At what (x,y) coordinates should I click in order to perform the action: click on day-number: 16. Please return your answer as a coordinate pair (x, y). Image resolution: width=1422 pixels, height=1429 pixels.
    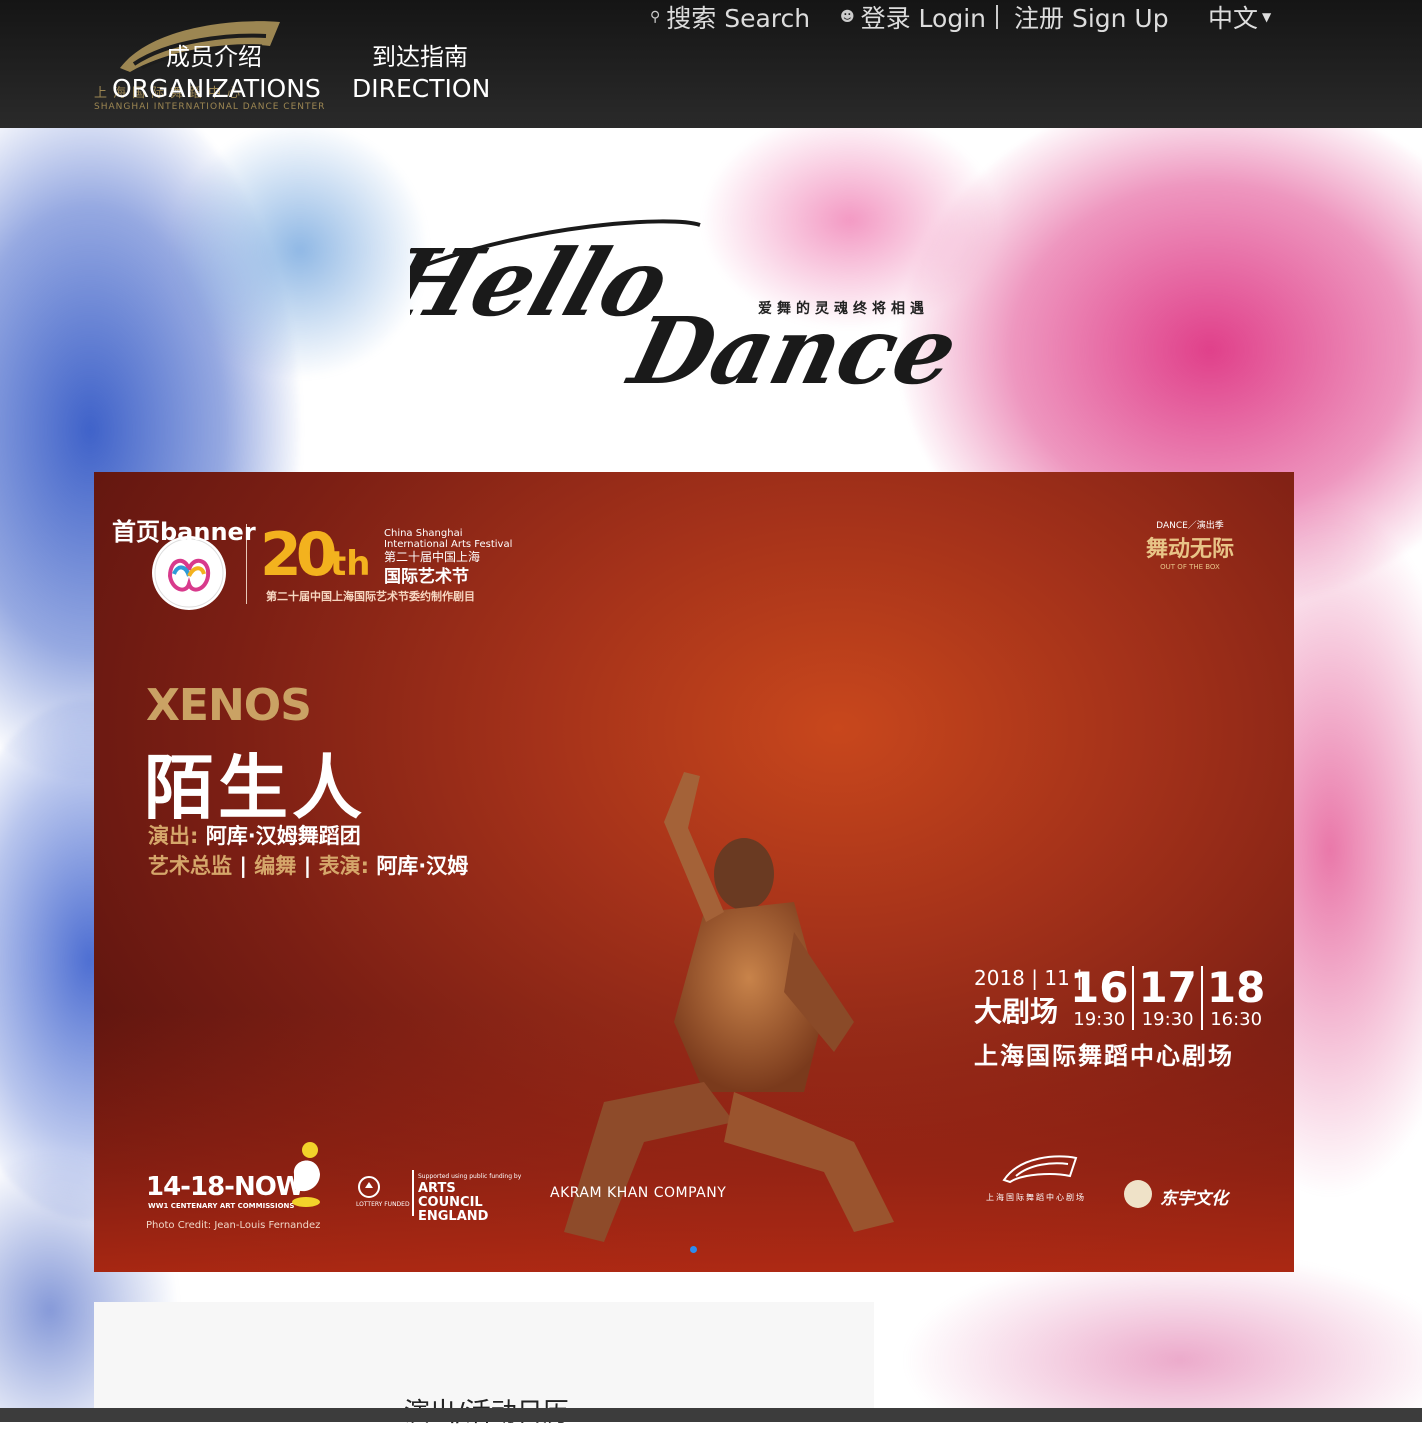
    Looking at the image, I should click on (1099, 987).